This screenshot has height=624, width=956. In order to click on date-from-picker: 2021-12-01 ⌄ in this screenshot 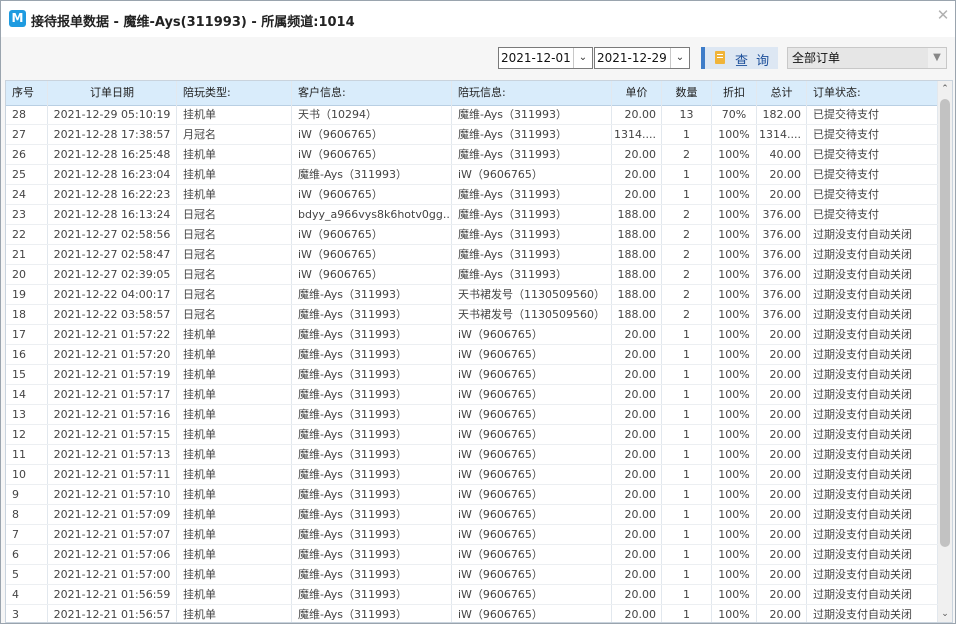, I will do `click(545, 58)`.